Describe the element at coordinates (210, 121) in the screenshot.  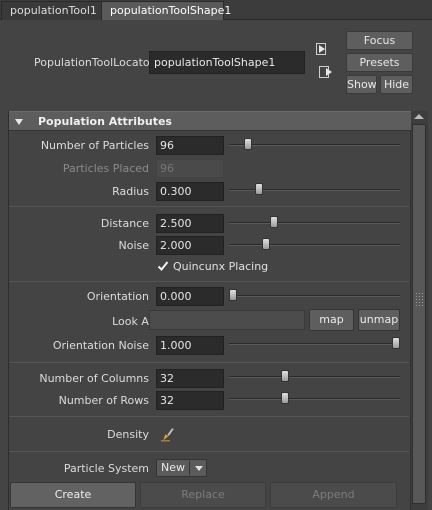
I see `section-header: Population Attributes` at that location.